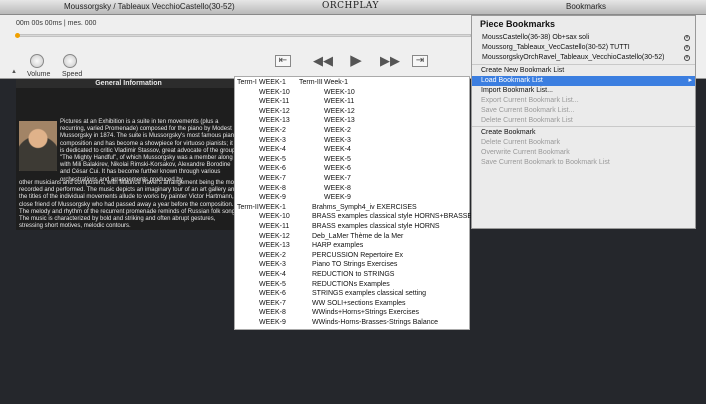 This screenshot has height=404, width=706. What do you see at coordinates (353, 275) in the screenshot?
I see `bookmark-list-item: REDUCTION to STRINGS` at bounding box center [353, 275].